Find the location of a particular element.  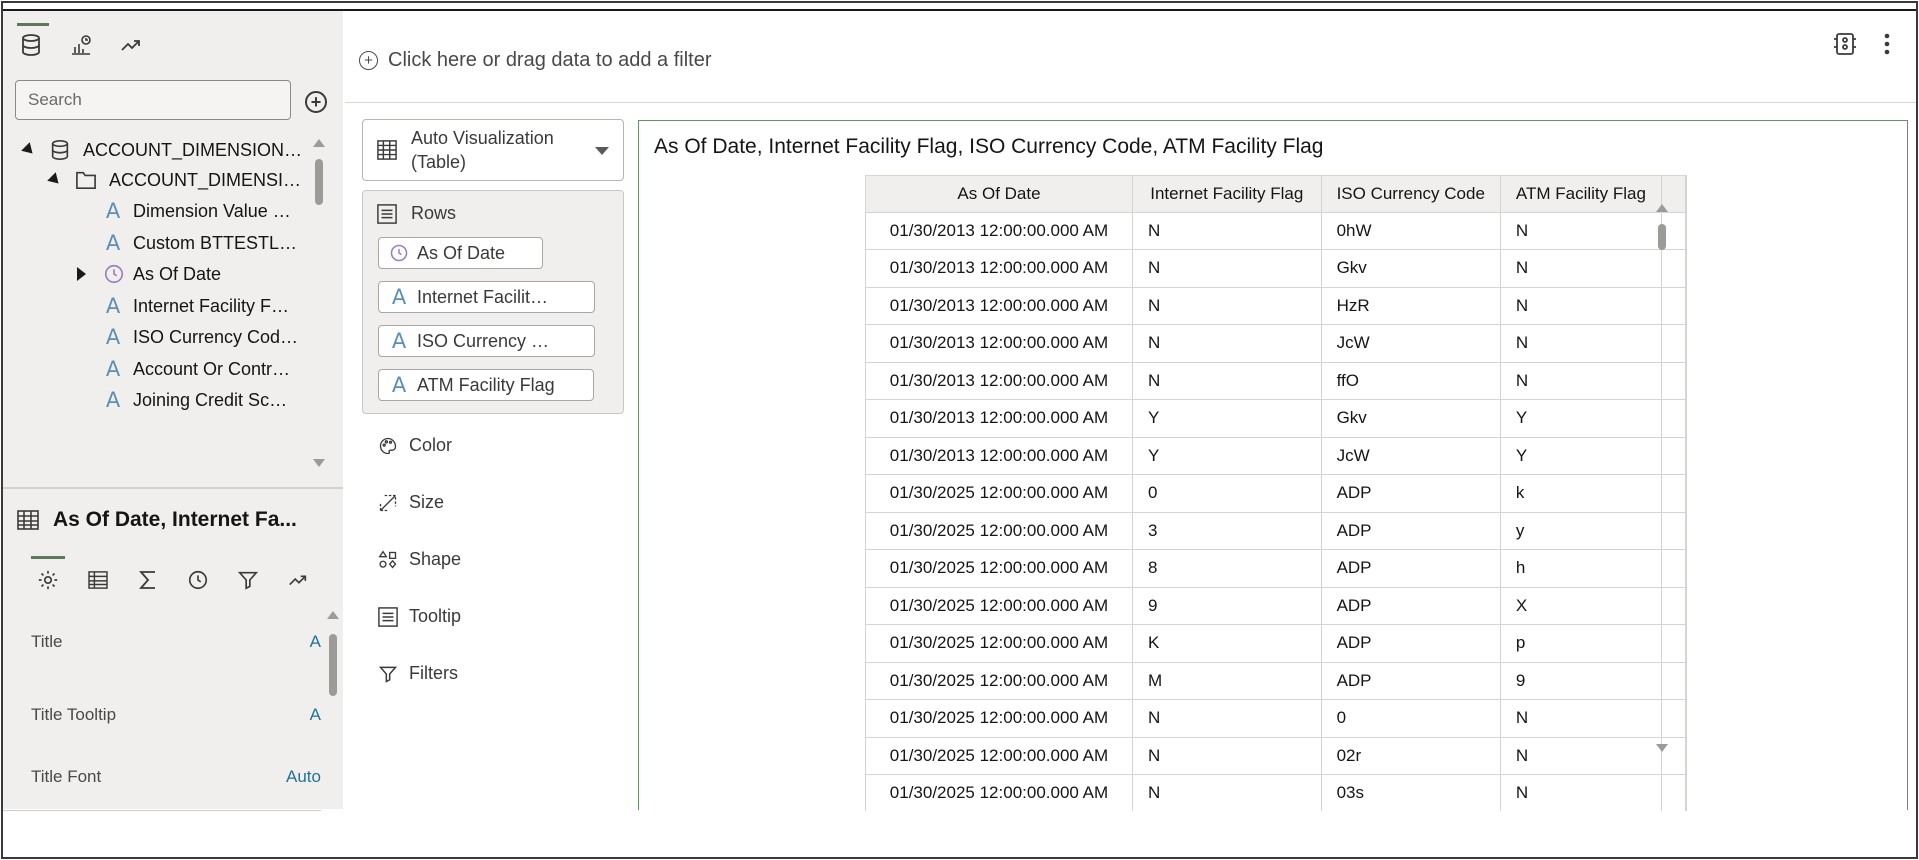

table-cell: p is located at coordinates (1581, 643).